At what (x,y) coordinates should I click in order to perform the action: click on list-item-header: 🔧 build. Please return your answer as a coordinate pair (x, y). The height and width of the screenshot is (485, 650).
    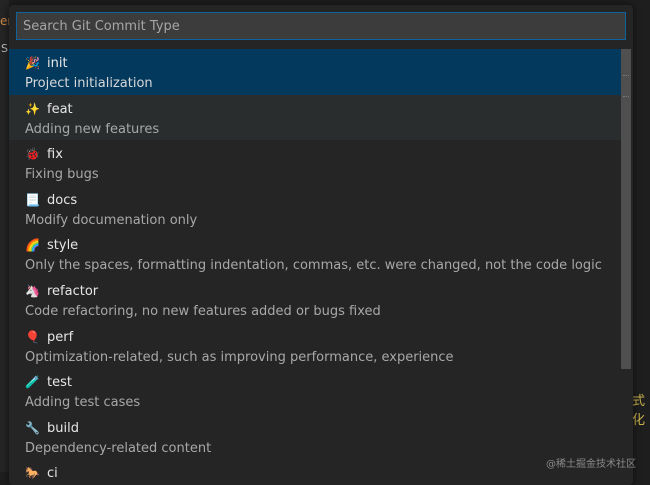
    Looking at the image, I should click on (323, 428).